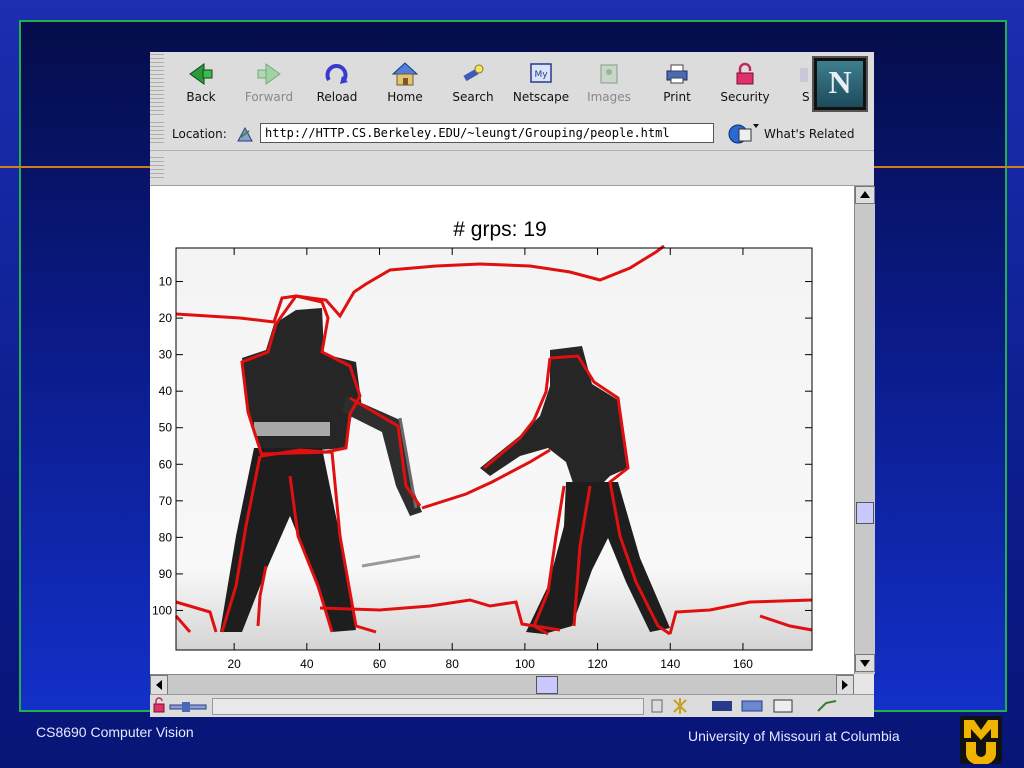 The width and height of the screenshot is (1024, 768). What do you see at coordinates (525, 664) in the screenshot?
I see `x-tick-label: 100` at bounding box center [525, 664].